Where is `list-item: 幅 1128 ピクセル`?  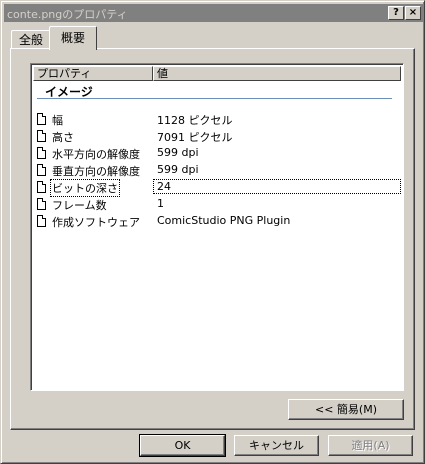 list-item: 幅 1128 ピクセル is located at coordinates (218, 119).